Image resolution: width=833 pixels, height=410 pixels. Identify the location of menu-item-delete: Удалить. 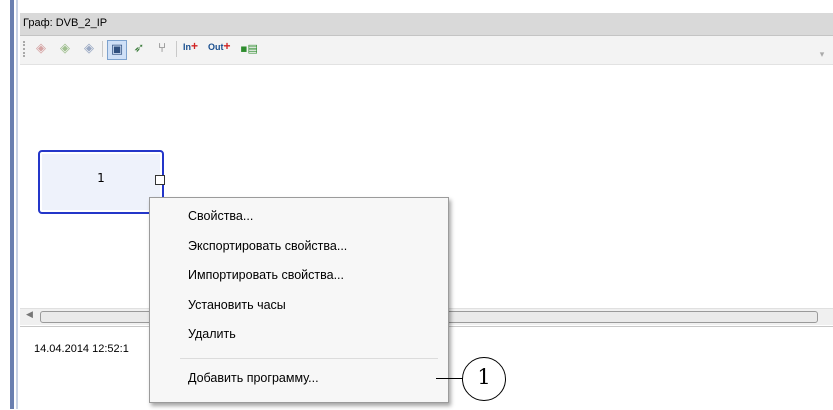
(212, 334).